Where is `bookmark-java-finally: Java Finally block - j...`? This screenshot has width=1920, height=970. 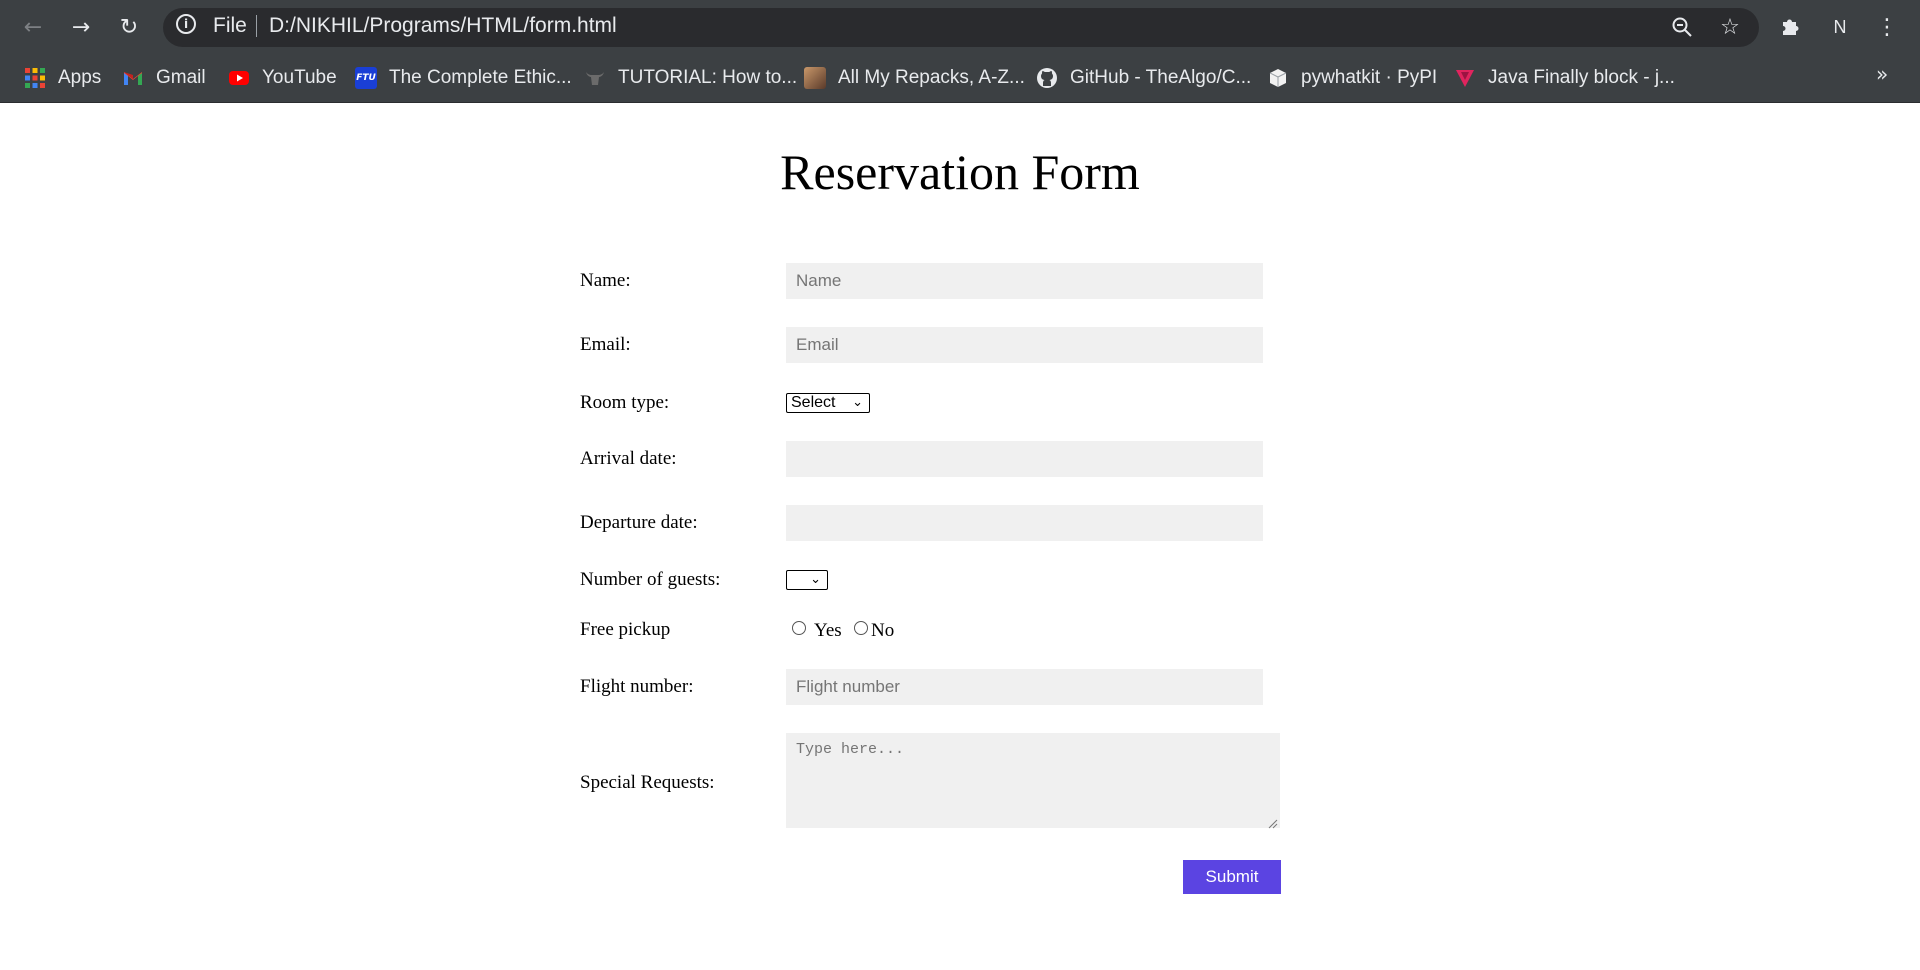 bookmark-java-finally: Java Finally block - j... is located at coordinates (1564, 78).